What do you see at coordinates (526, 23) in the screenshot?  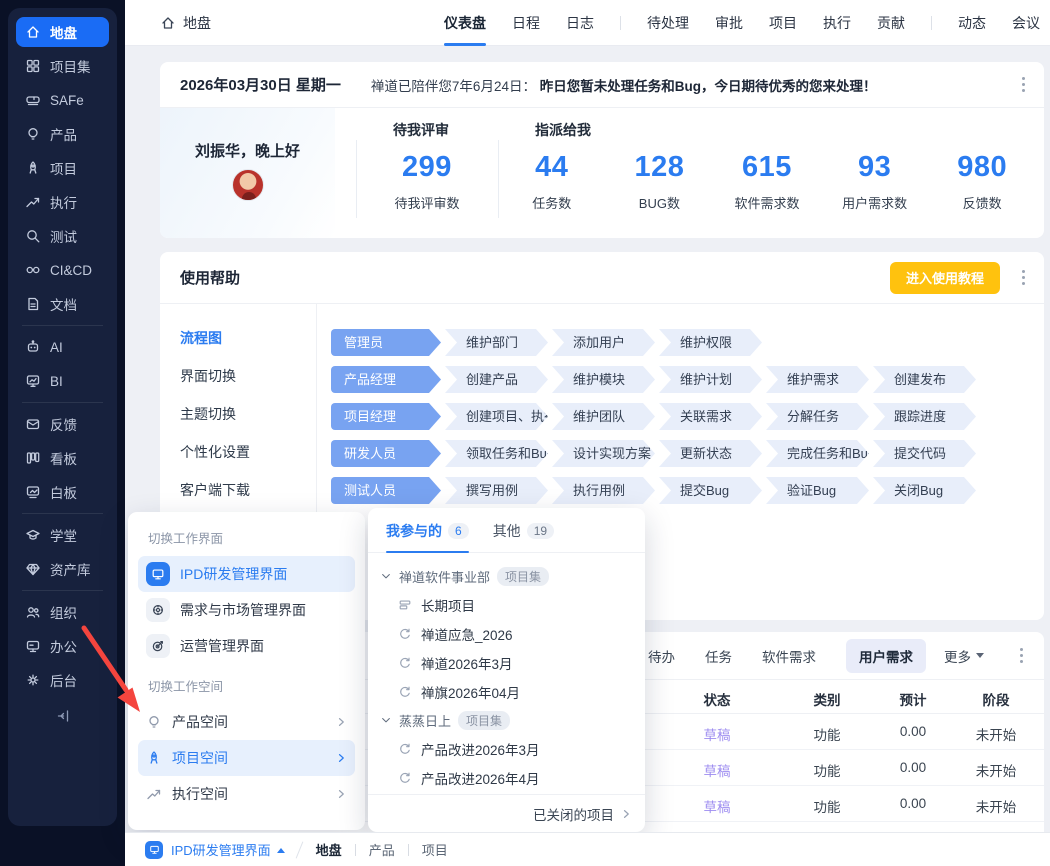 I see `tab-calendar: 日程` at bounding box center [526, 23].